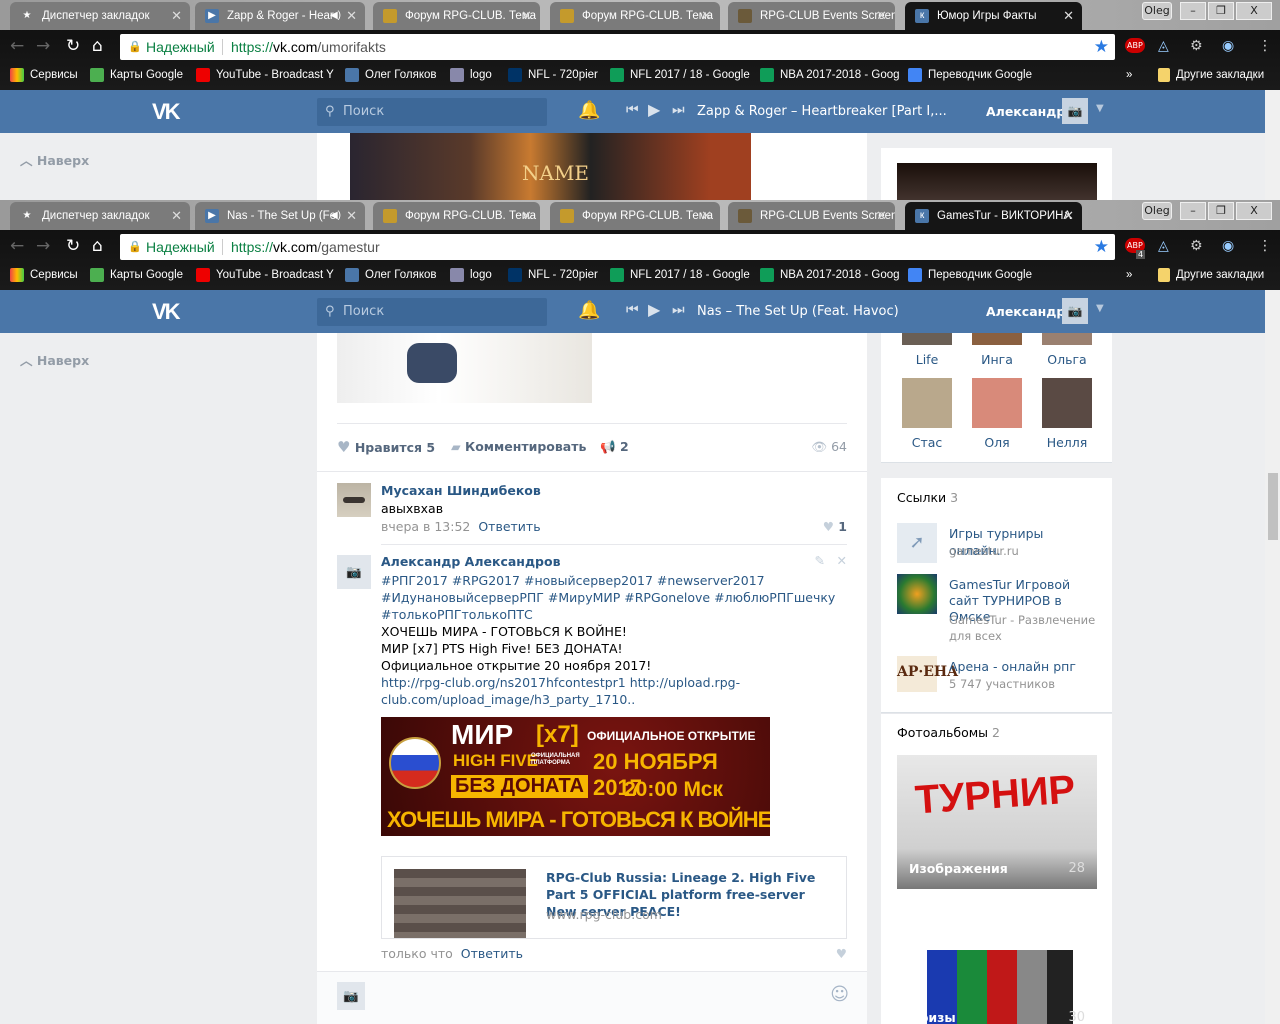 The height and width of the screenshot is (1024, 1280). I want to click on friend-name: Стас, so click(927, 442).